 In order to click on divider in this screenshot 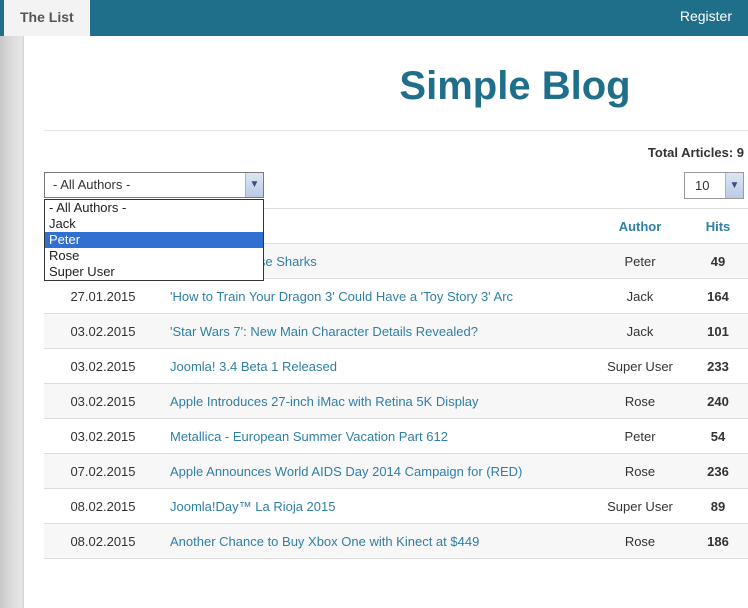, I will do `click(396, 130)`.